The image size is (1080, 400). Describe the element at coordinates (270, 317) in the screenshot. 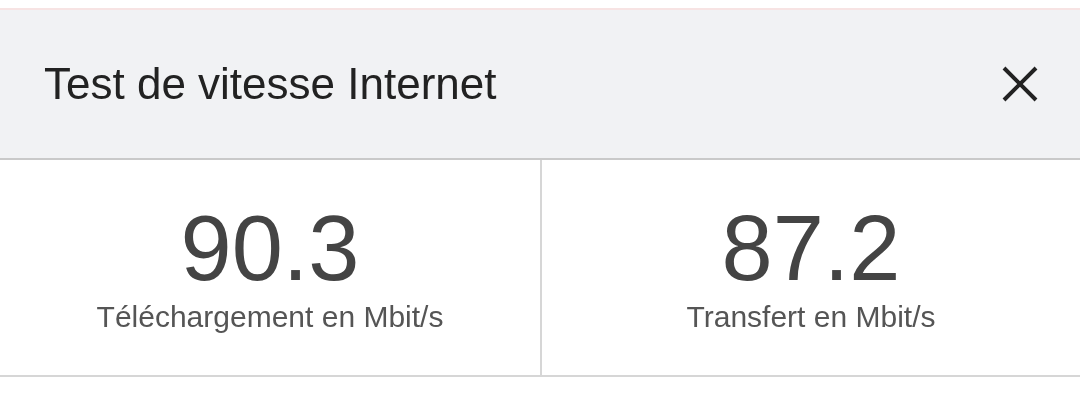

I see `speed-label: Téléchargement en Mbit/s` at that location.